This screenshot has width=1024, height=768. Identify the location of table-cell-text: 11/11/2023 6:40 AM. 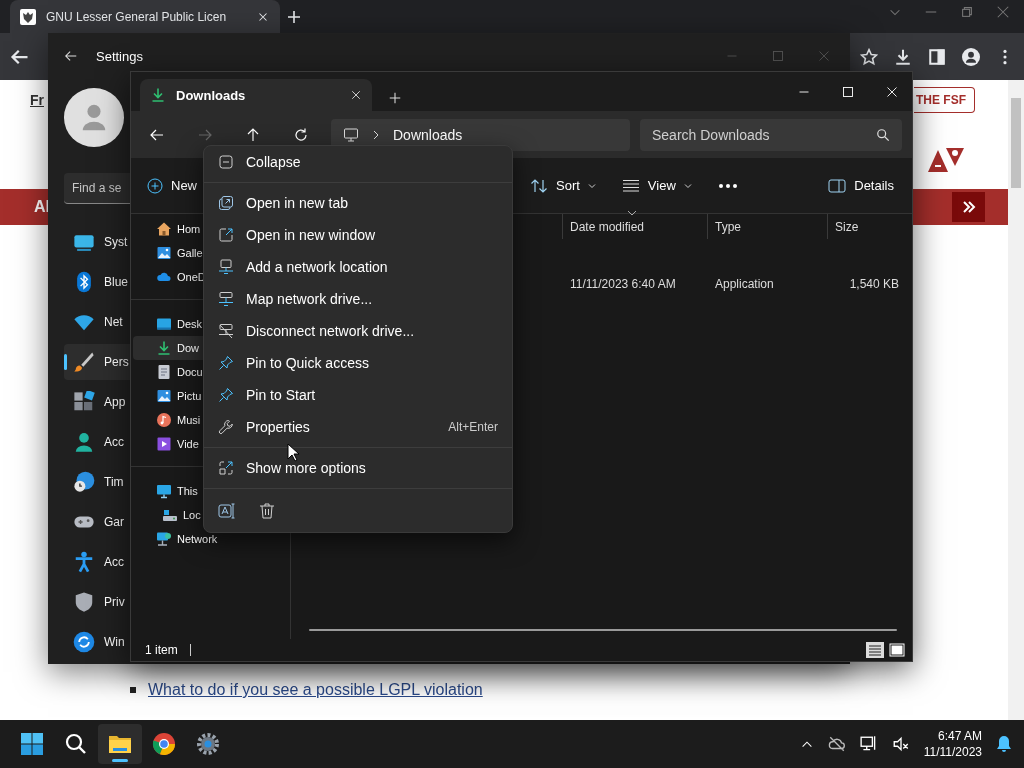
(623, 284).